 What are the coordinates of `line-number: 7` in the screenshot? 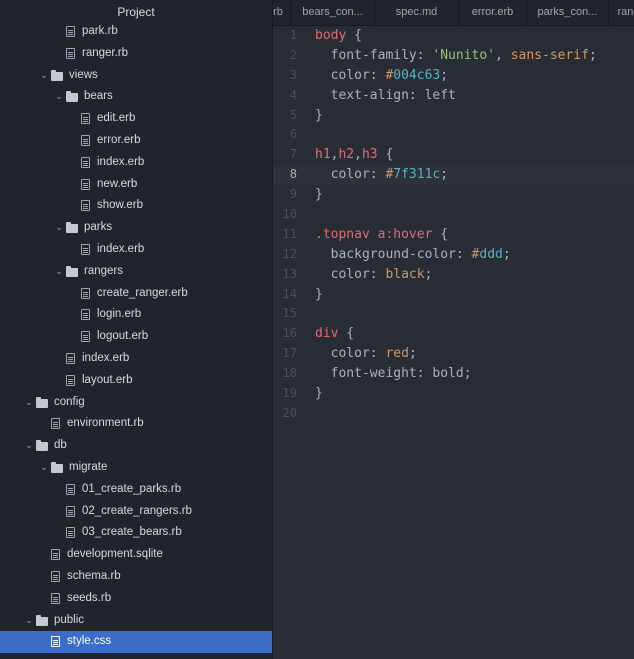 It's located at (293, 154).